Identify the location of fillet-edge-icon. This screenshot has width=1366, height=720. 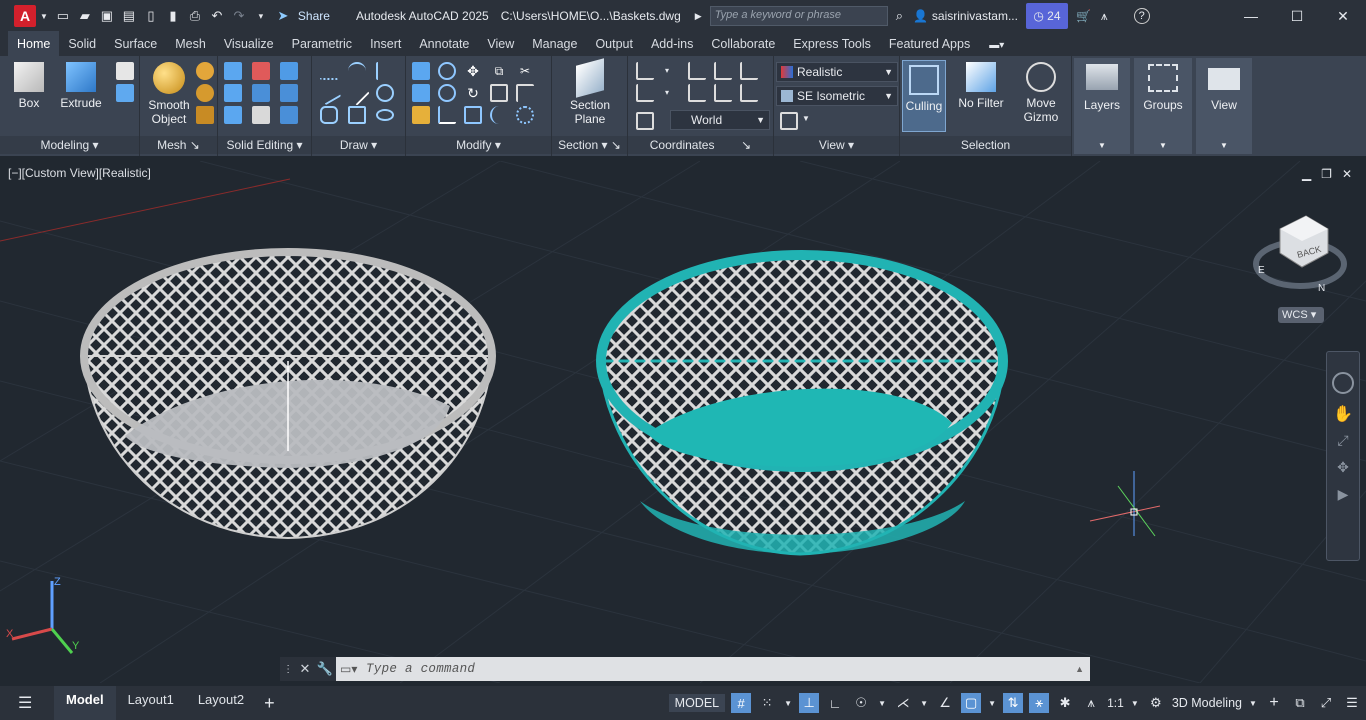
(233, 115).